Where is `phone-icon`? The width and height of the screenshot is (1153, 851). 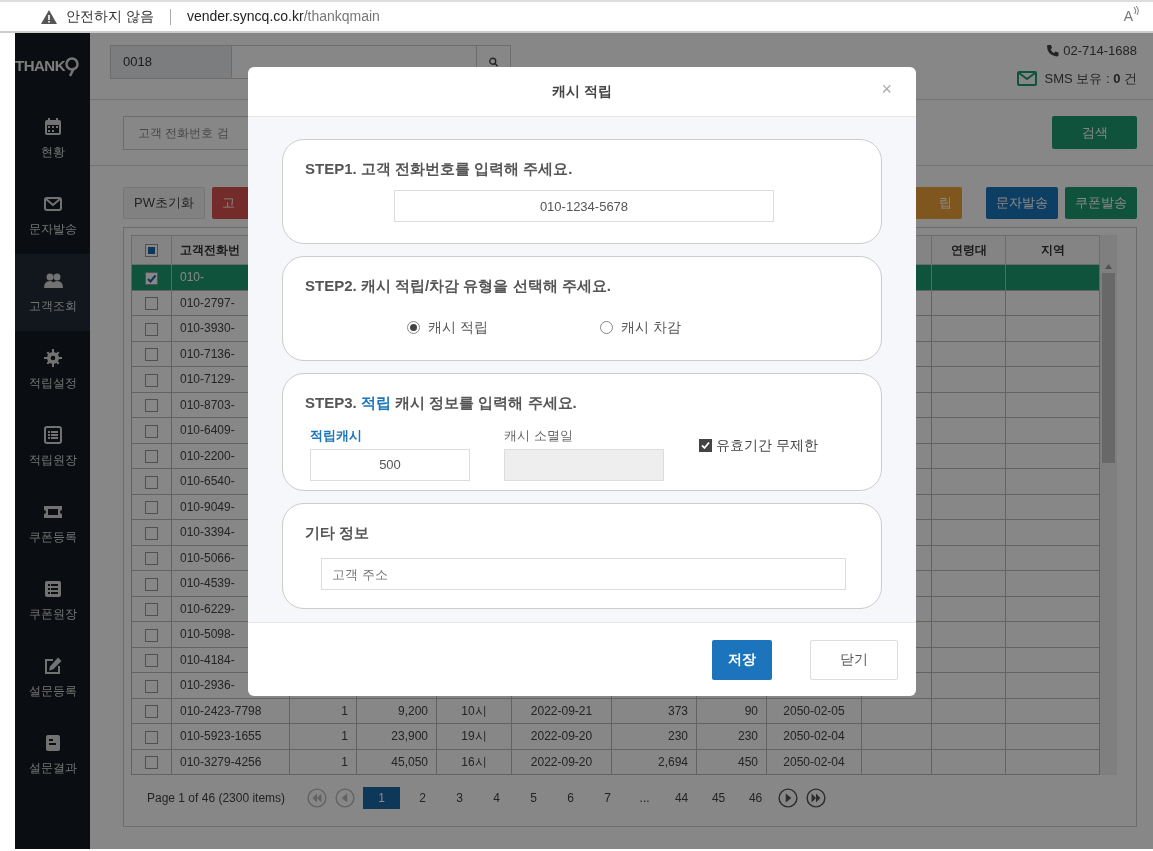
phone-icon is located at coordinates (1053, 51).